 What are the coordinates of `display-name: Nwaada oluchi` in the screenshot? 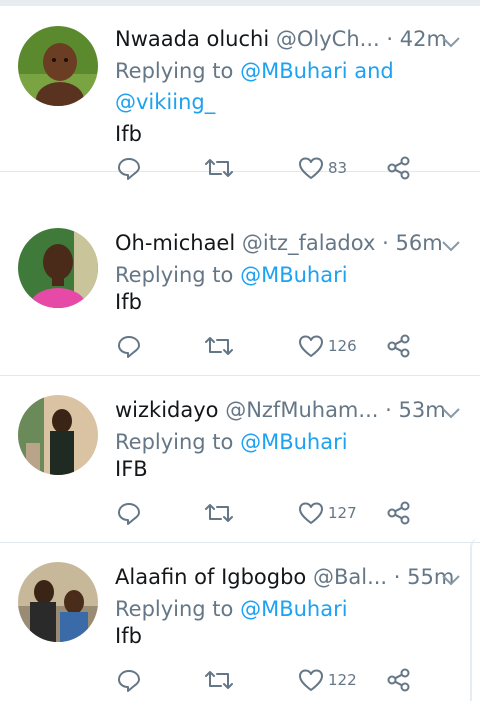 It's located at (192, 39).